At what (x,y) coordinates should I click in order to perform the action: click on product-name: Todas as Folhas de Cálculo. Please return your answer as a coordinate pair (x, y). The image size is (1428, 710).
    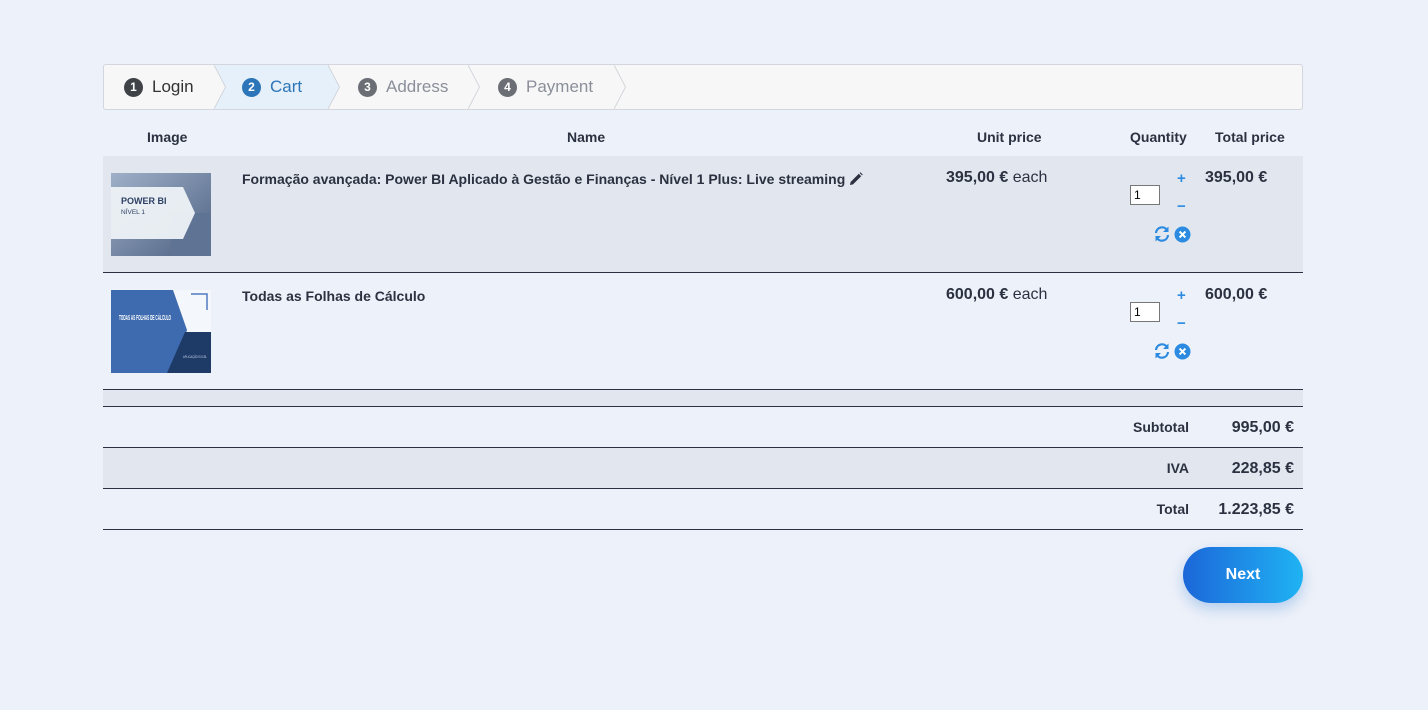
    Looking at the image, I should click on (333, 296).